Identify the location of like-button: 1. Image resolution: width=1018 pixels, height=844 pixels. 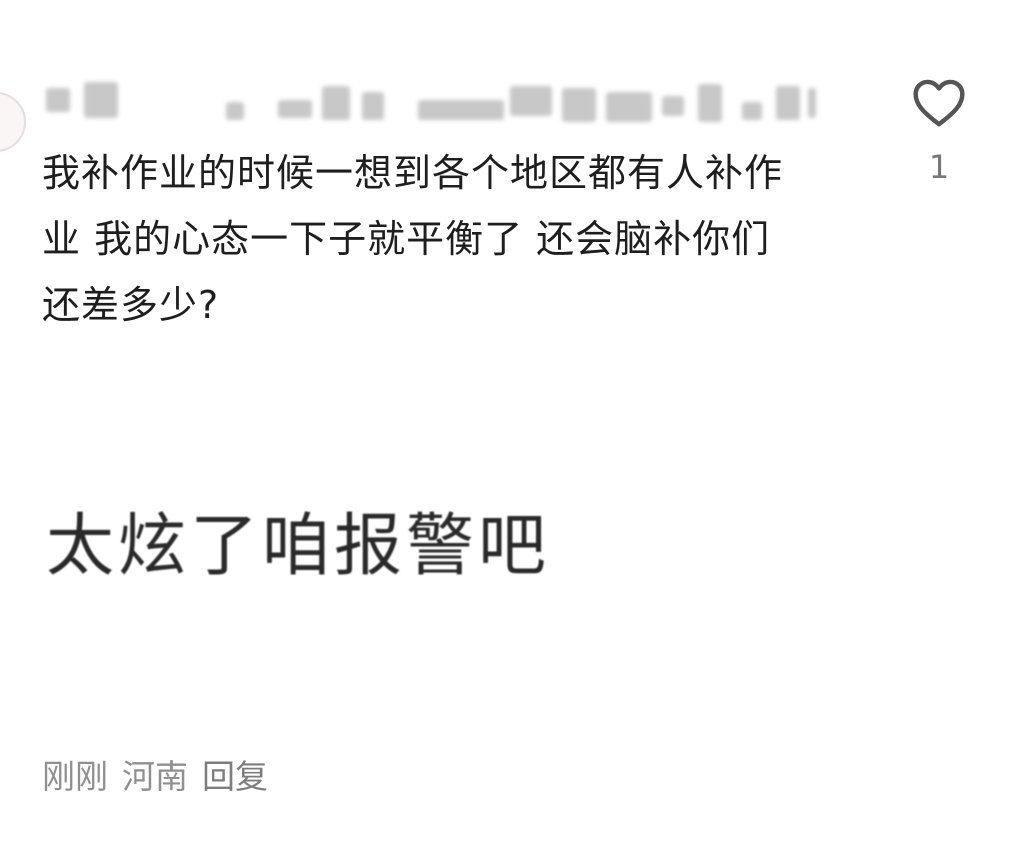
(939, 139).